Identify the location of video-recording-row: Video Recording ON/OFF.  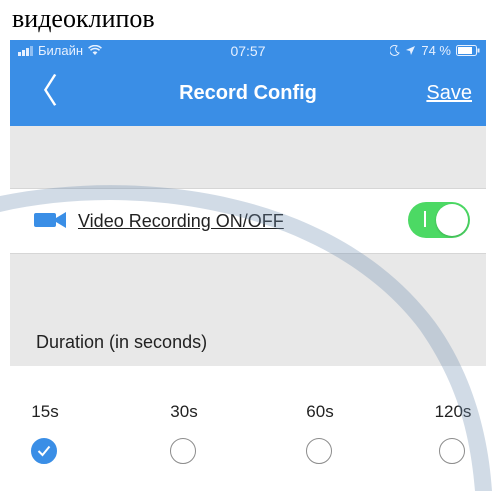
(248, 221).